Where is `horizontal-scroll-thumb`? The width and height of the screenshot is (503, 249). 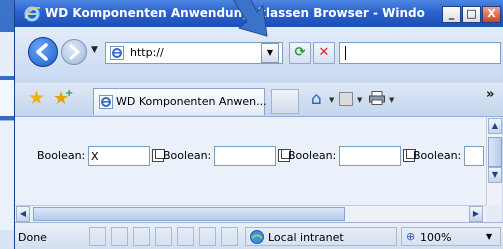
horizontal-scroll-thumb is located at coordinates (189, 214).